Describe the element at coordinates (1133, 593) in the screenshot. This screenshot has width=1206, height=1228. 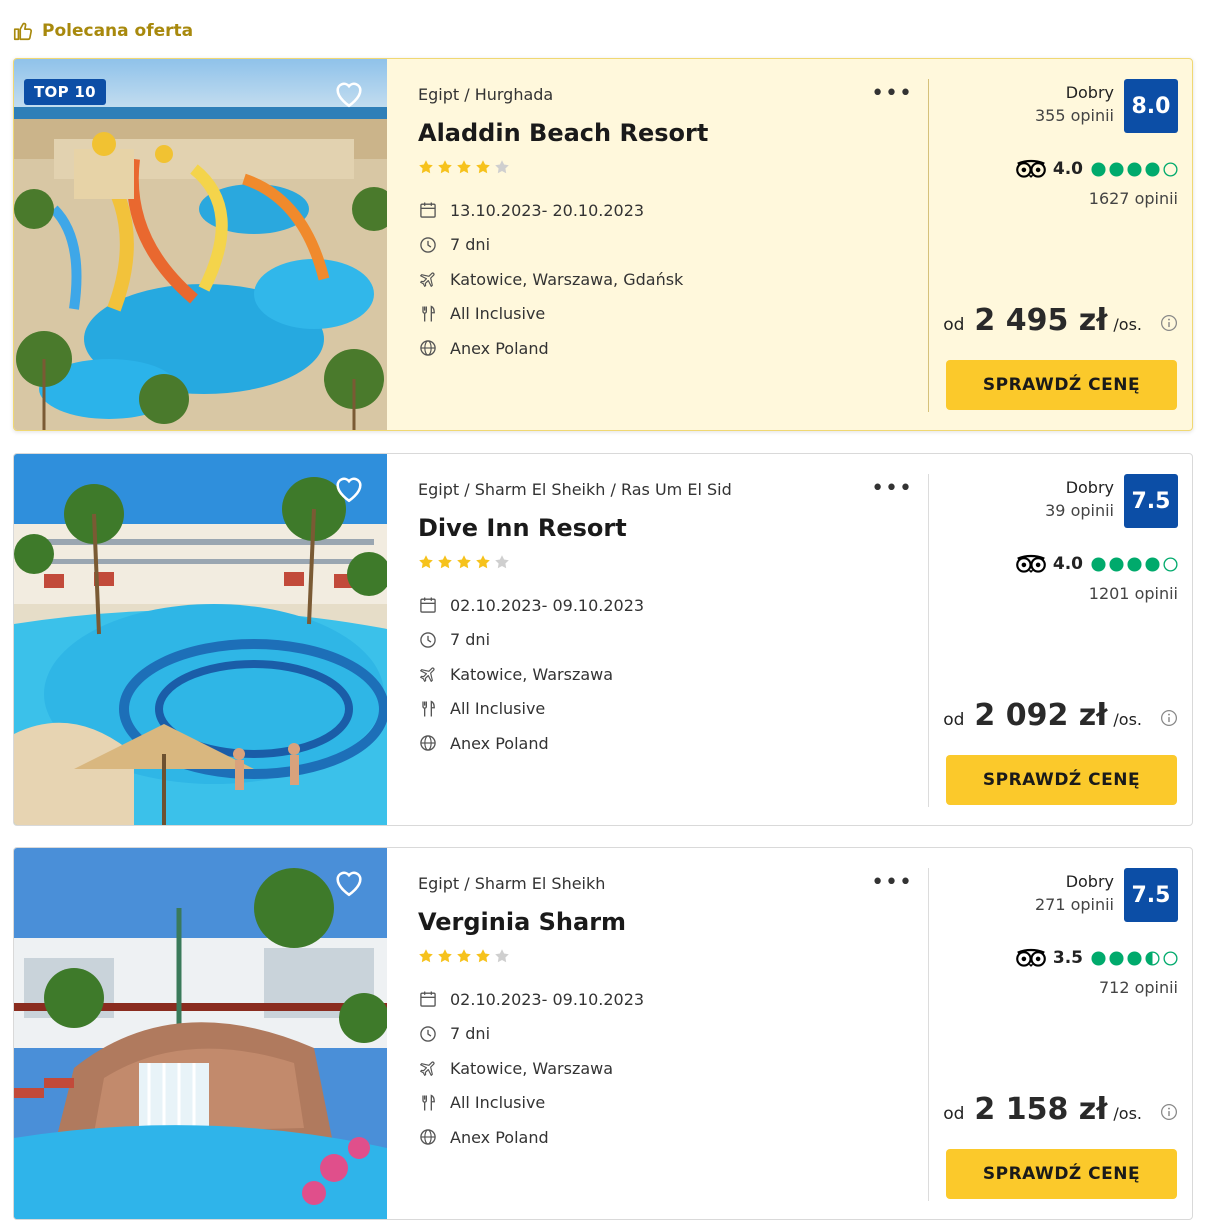
I see `tripadvisor-count: 1201 opinii` at that location.